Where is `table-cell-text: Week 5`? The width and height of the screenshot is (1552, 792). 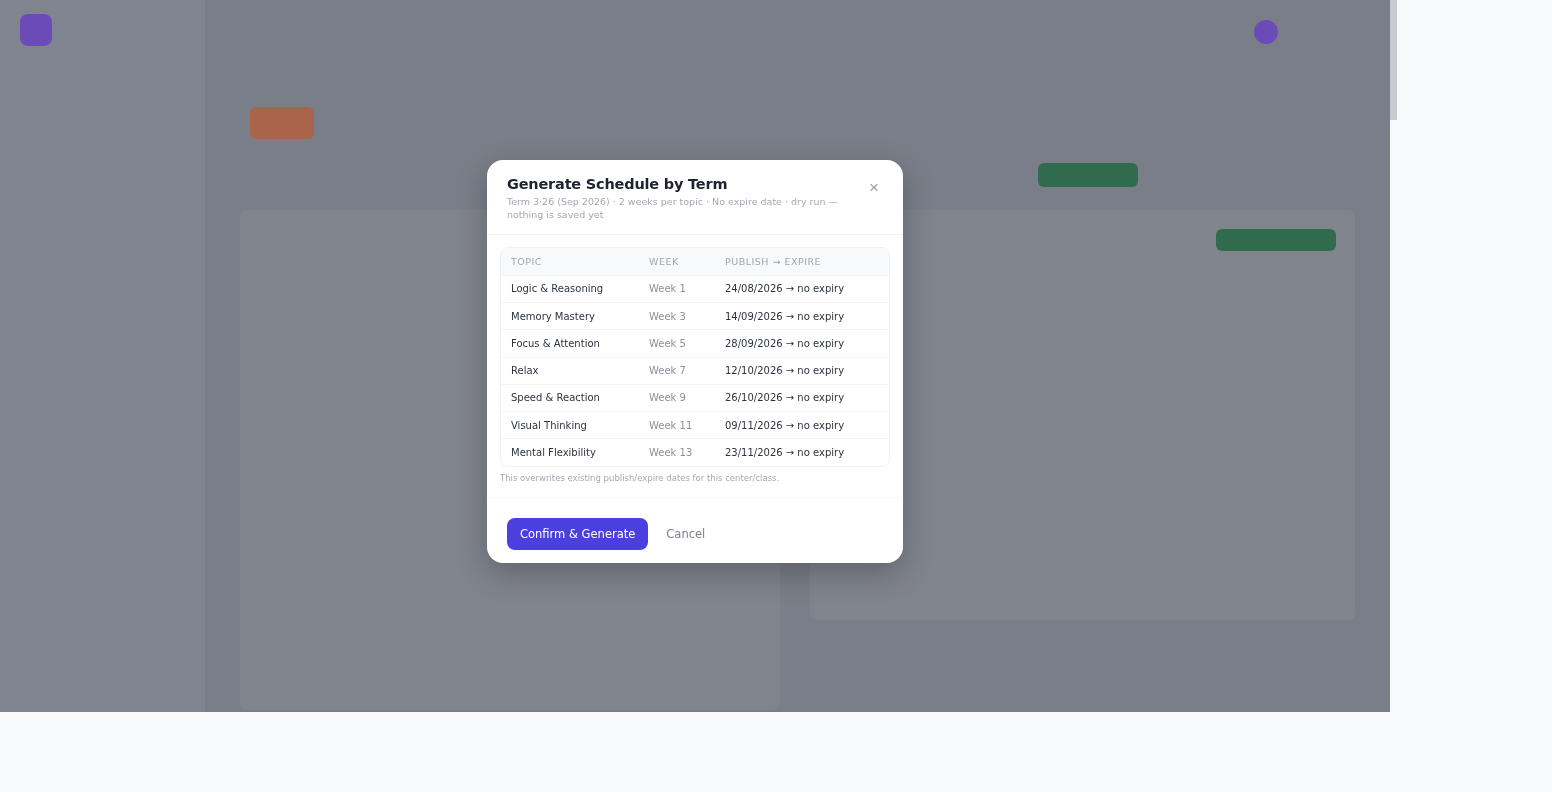
table-cell-text: Week 5 is located at coordinates (668, 343).